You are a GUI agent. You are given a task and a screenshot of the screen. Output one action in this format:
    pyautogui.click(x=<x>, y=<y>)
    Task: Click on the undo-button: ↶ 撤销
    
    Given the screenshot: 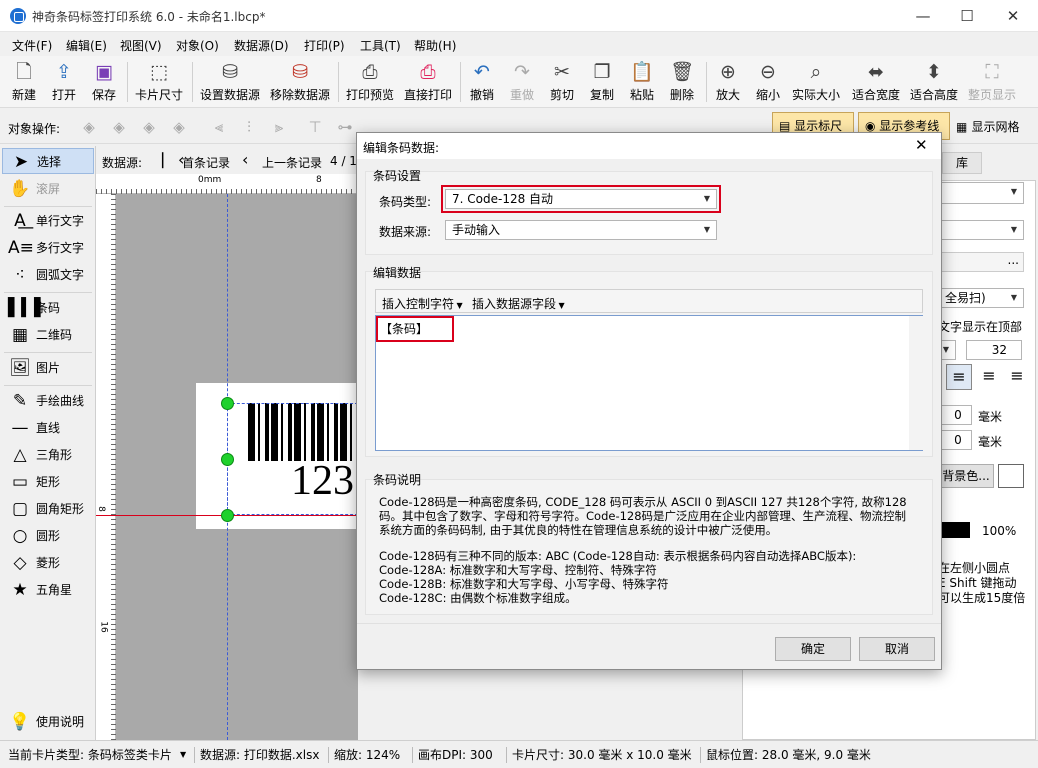 What is the action you would take?
    pyautogui.click(x=482, y=82)
    